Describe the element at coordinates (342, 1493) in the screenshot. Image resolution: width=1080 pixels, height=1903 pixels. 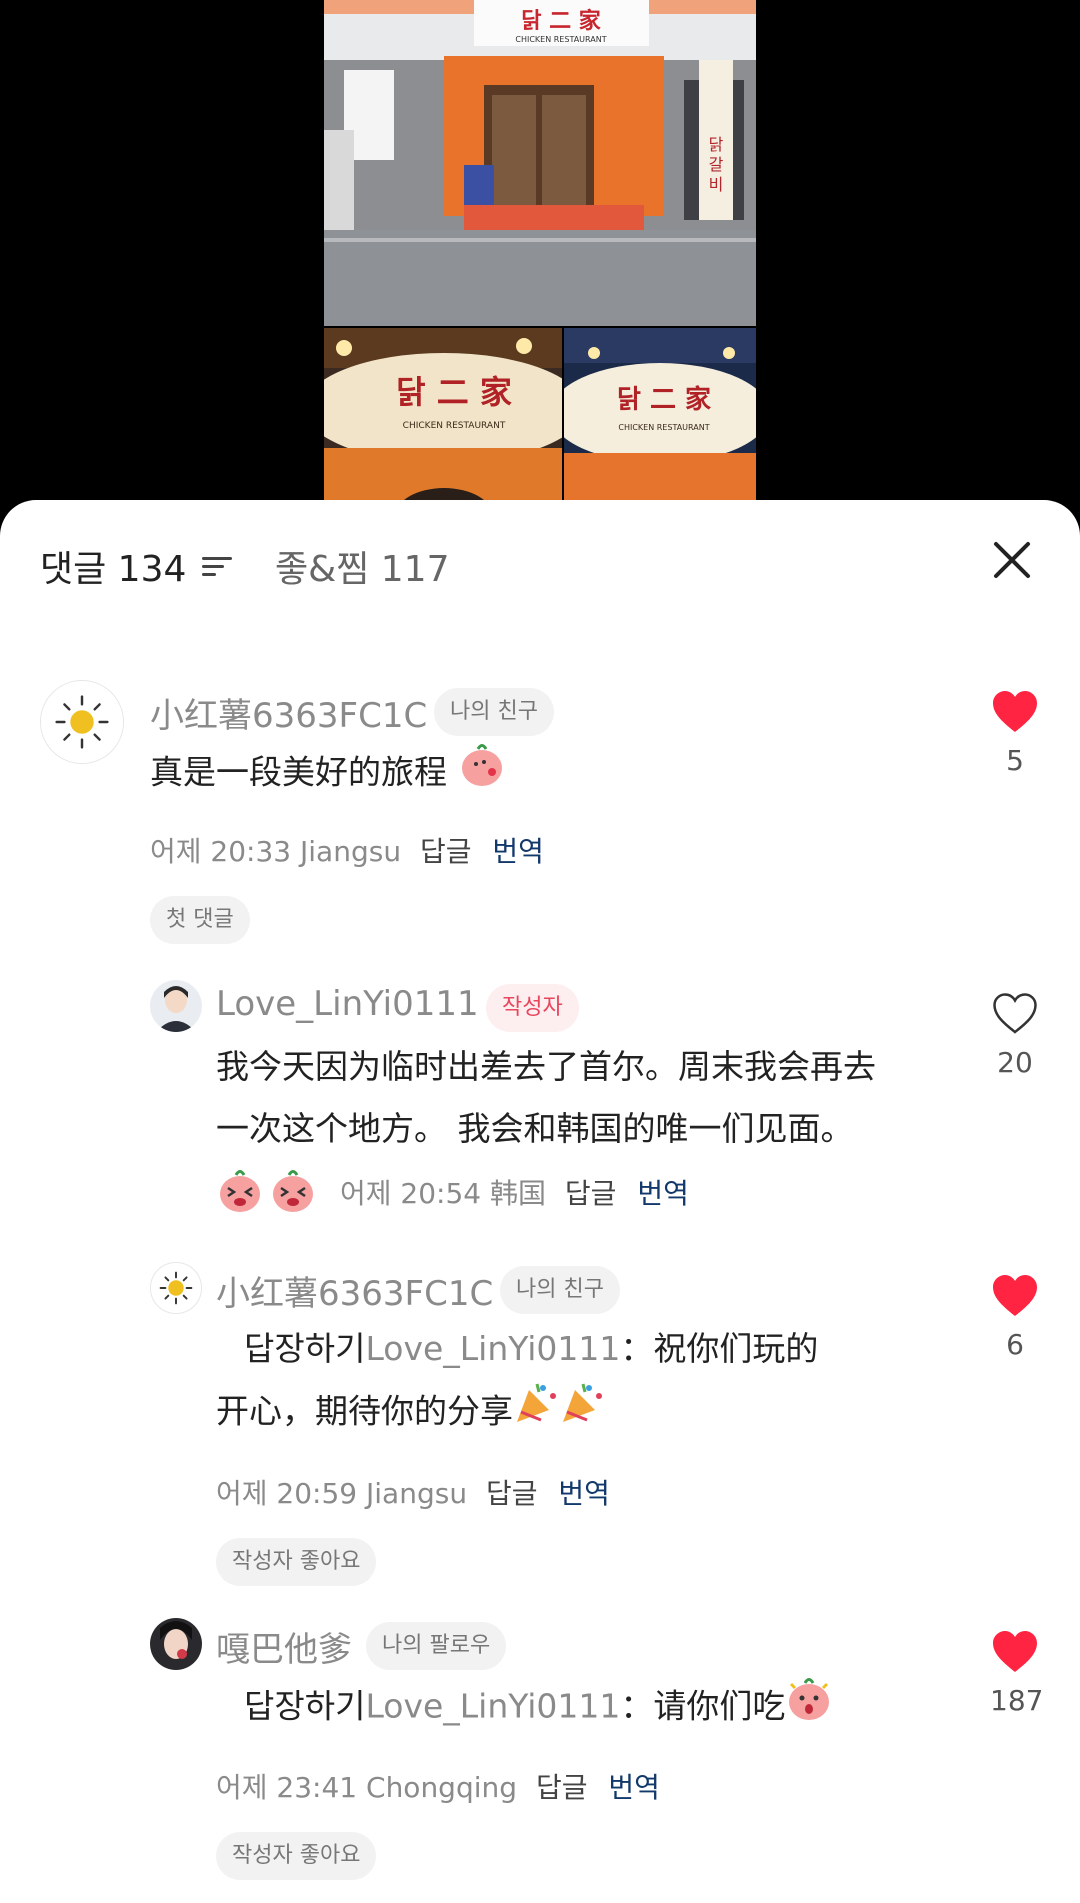
I see `comment-time-location: 어제 20:59 Jiangsu` at that location.